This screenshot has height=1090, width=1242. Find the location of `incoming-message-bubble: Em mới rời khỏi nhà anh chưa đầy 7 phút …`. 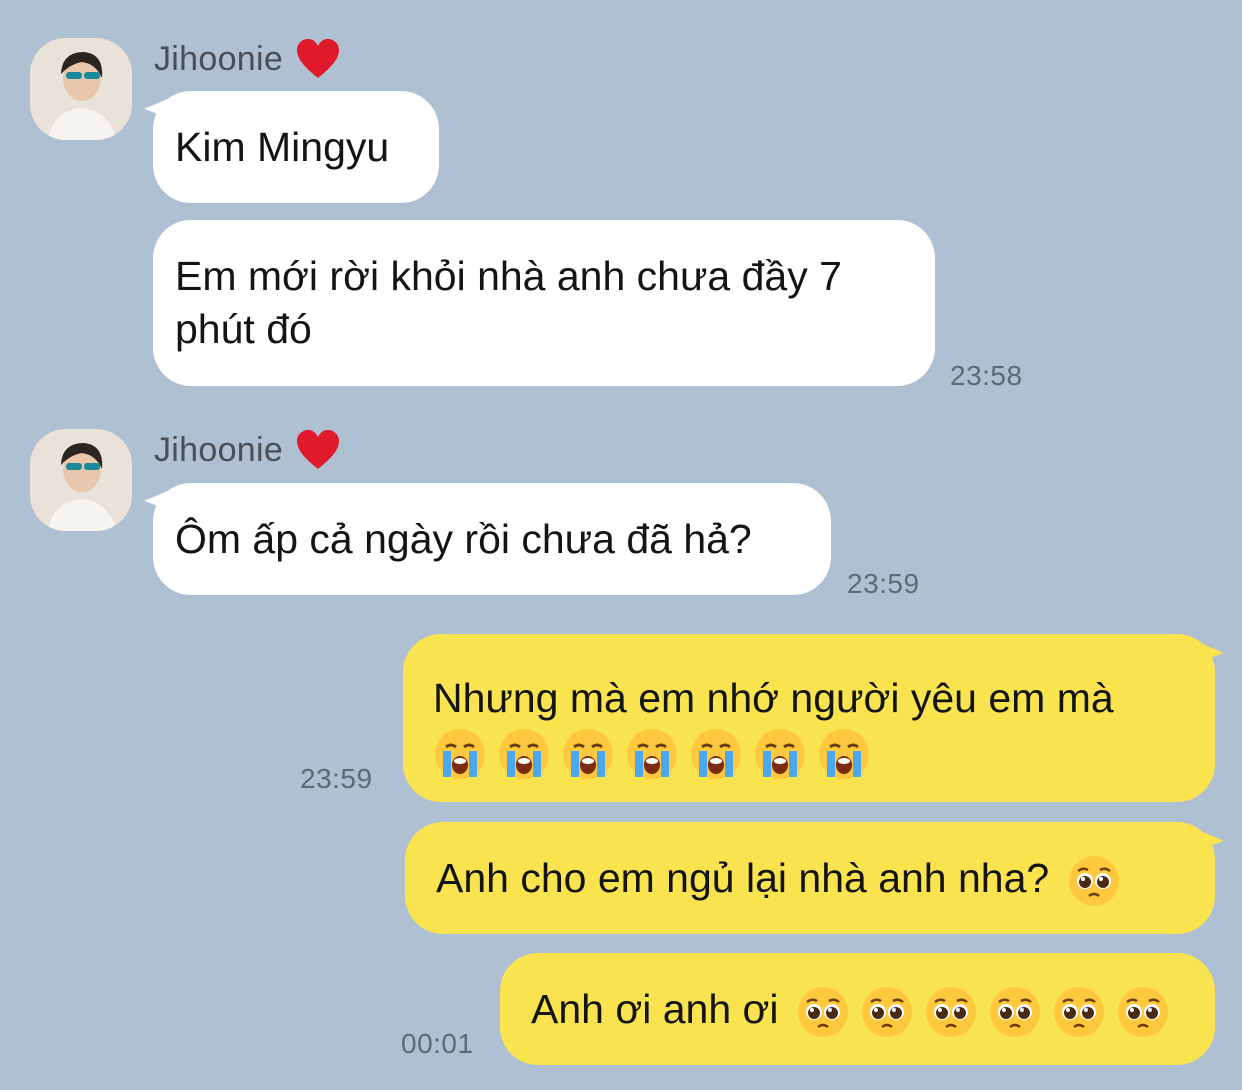

incoming-message-bubble: Em mới rời khỏi nhà anh chưa đầy 7 phút … is located at coordinates (544, 303).